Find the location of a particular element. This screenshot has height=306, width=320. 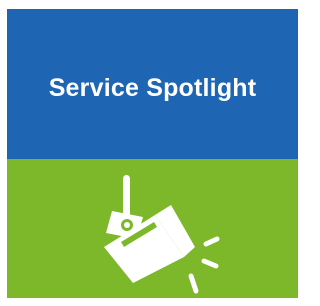

spotlight-icon is located at coordinates (162, 234).